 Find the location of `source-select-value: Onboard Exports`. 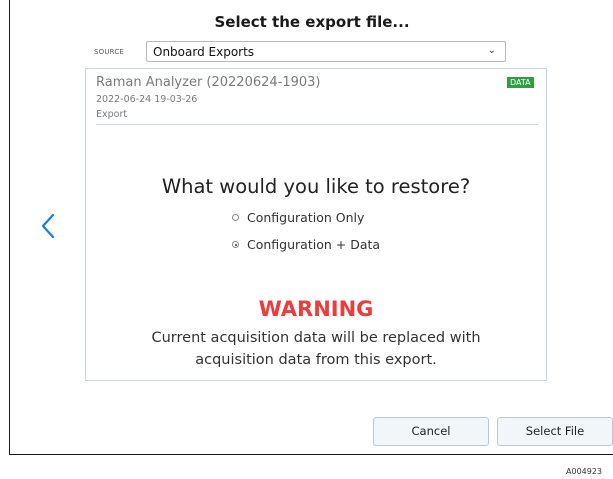

source-select-value: Onboard Exports is located at coordinates (204, 52).